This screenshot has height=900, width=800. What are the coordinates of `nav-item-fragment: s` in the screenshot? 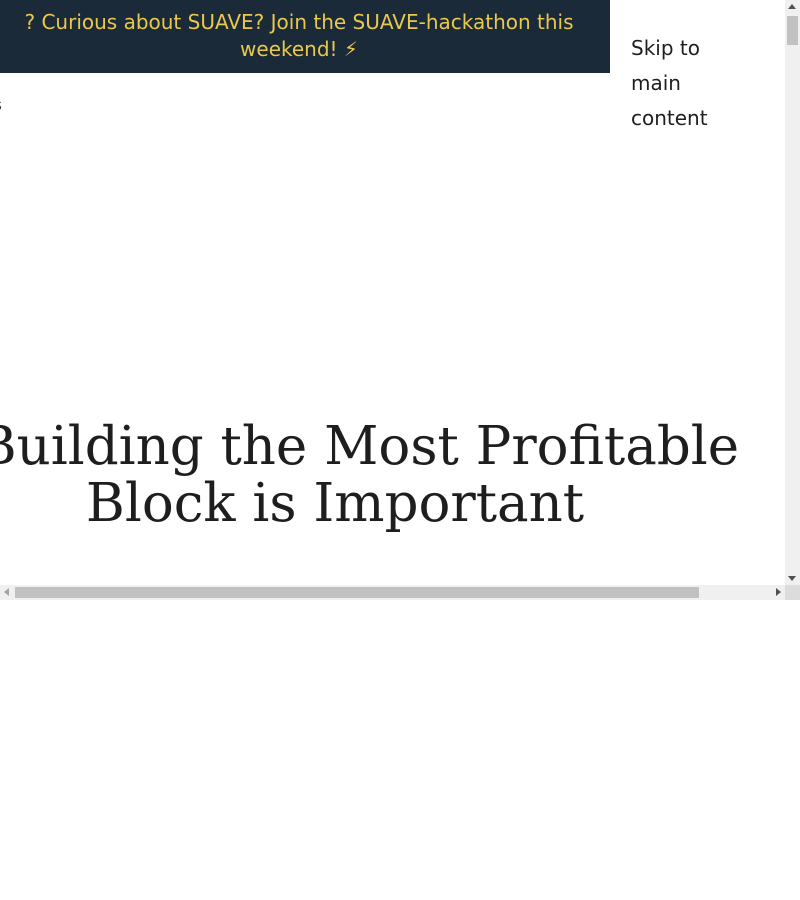 It's located at (1, 105).